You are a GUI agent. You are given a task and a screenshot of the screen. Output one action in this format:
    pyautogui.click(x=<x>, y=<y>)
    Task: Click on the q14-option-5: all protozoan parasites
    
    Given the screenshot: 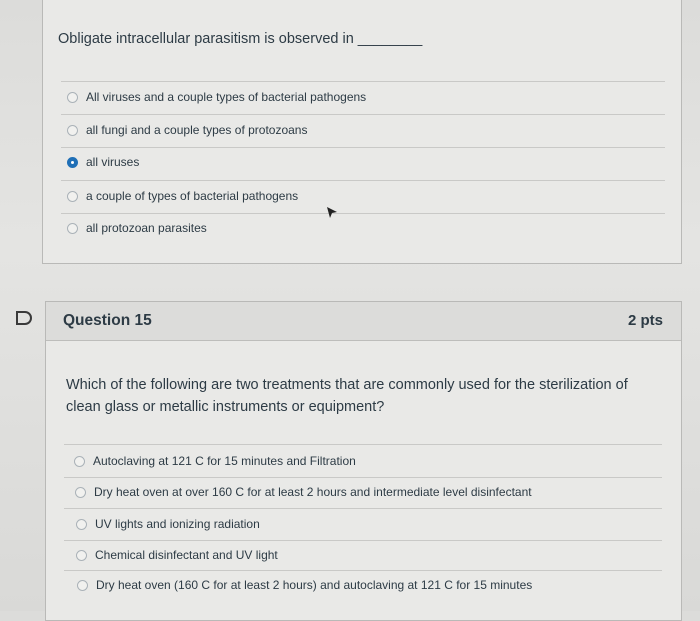 What is the action you would take?
    pyautogui.click(x=137, y=228)
    